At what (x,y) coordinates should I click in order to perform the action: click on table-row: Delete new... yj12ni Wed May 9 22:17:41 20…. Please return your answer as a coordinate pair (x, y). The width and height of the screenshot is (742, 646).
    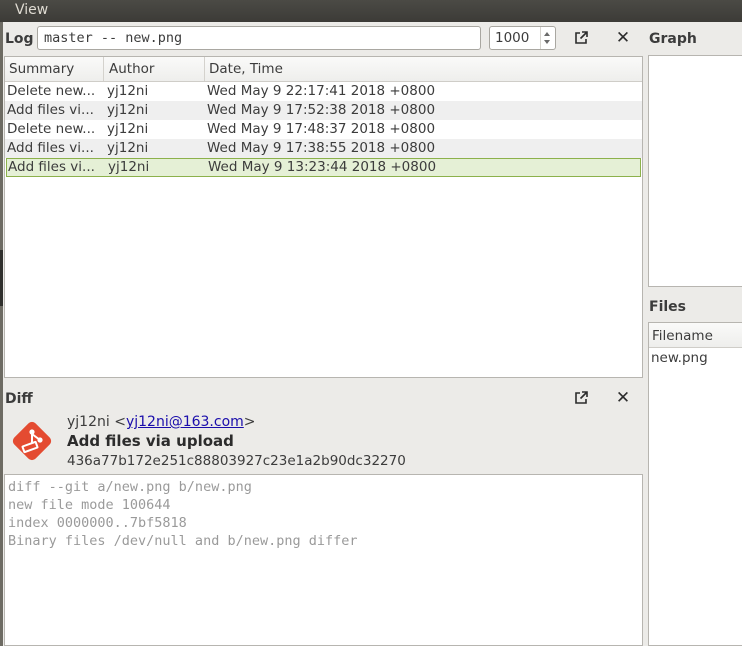
    Looking at the image, I should click on (323, 91).